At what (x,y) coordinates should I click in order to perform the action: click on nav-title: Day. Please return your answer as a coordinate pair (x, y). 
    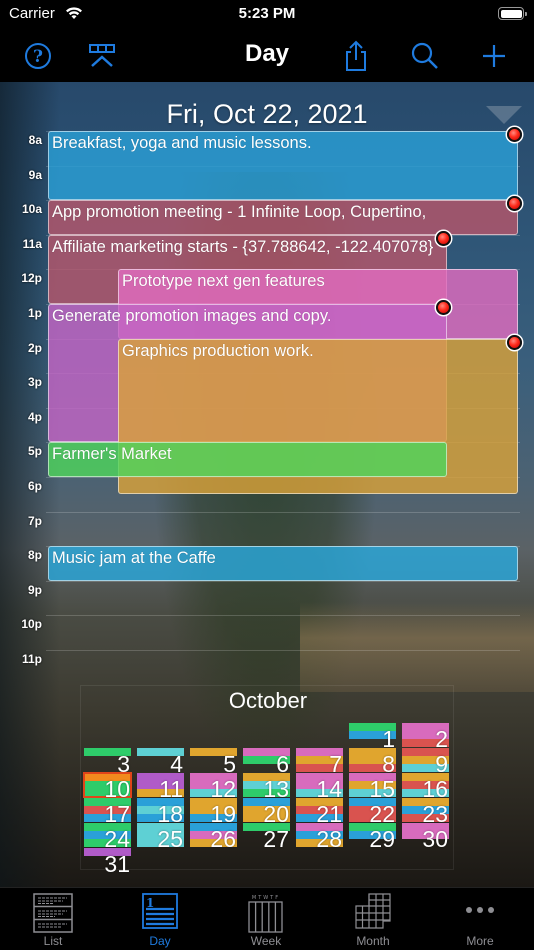
    Looking at the image, I should click on (267, 53).